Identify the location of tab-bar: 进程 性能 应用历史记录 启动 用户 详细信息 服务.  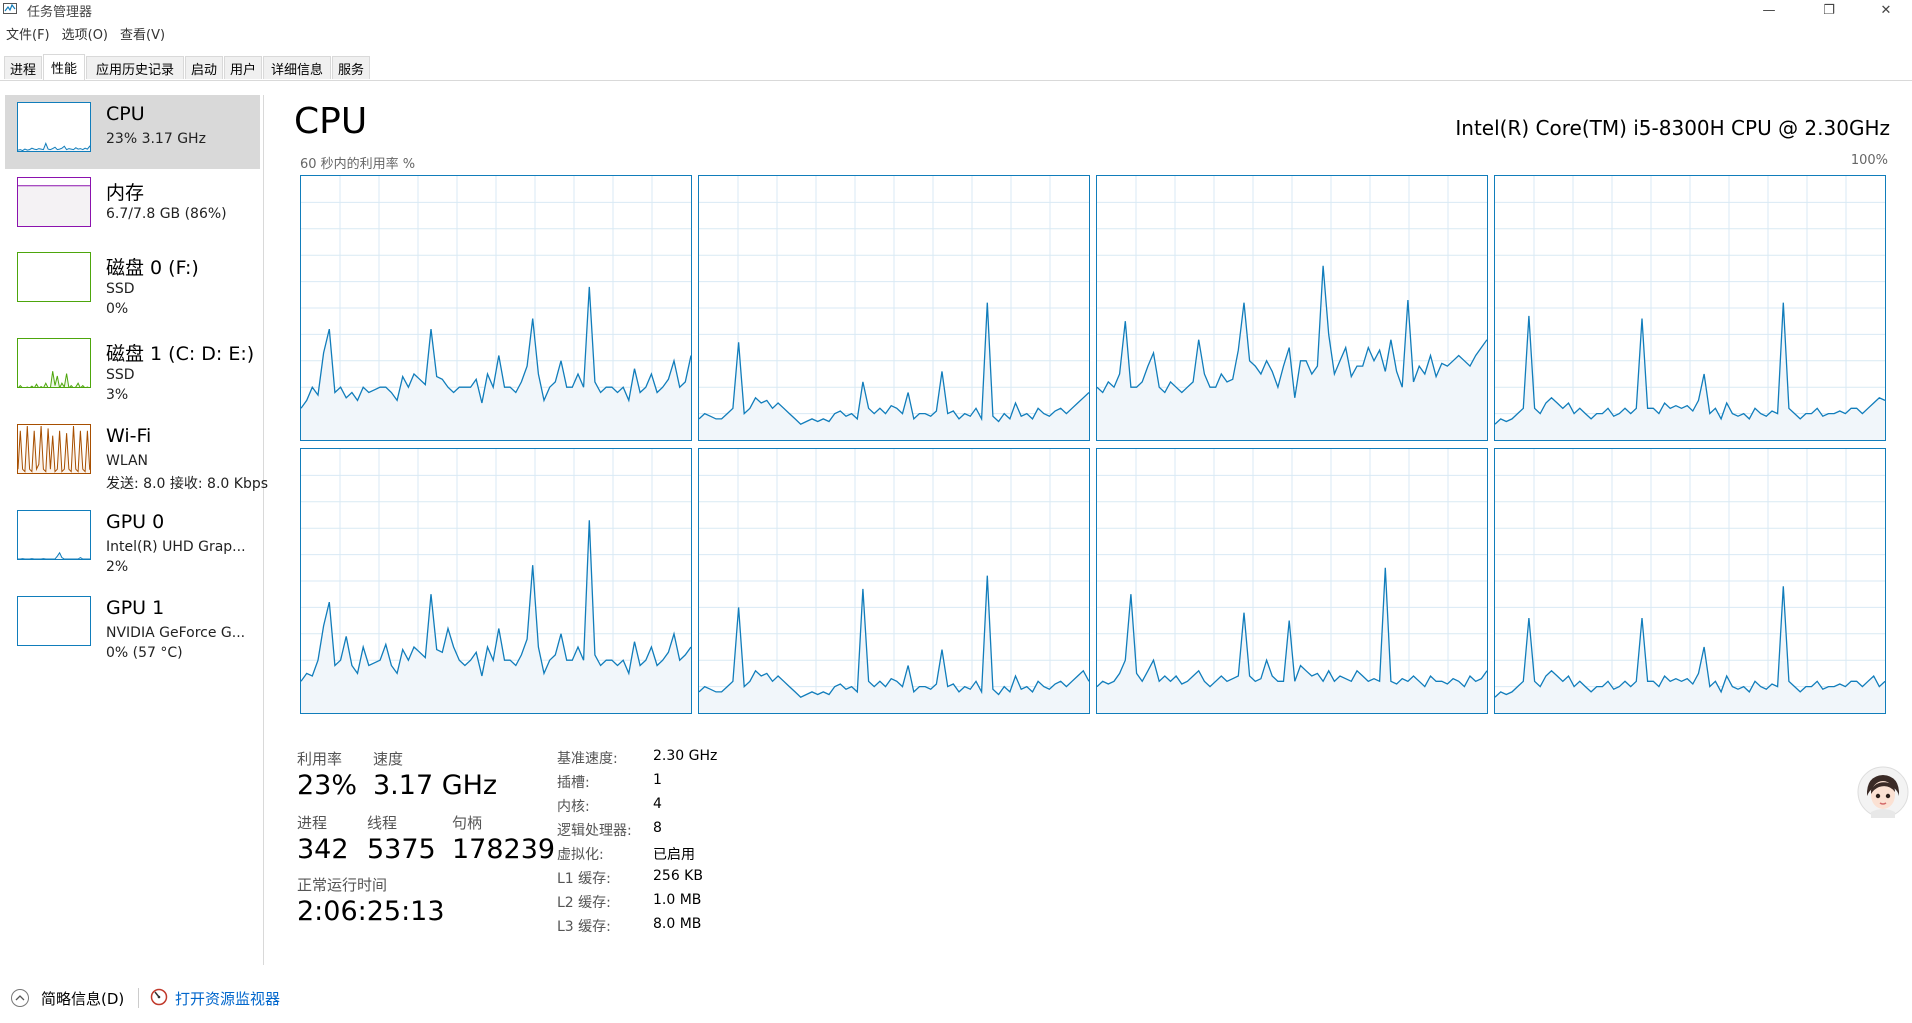
(956, 66).